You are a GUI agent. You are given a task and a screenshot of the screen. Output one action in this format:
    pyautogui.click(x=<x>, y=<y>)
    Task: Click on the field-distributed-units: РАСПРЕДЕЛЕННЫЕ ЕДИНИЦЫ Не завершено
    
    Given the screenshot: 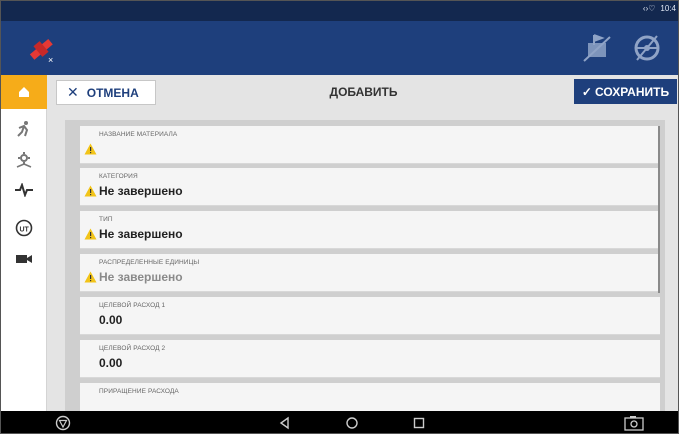 What is the action you would take?
    pyautogui.click(x=370, y=273)
    